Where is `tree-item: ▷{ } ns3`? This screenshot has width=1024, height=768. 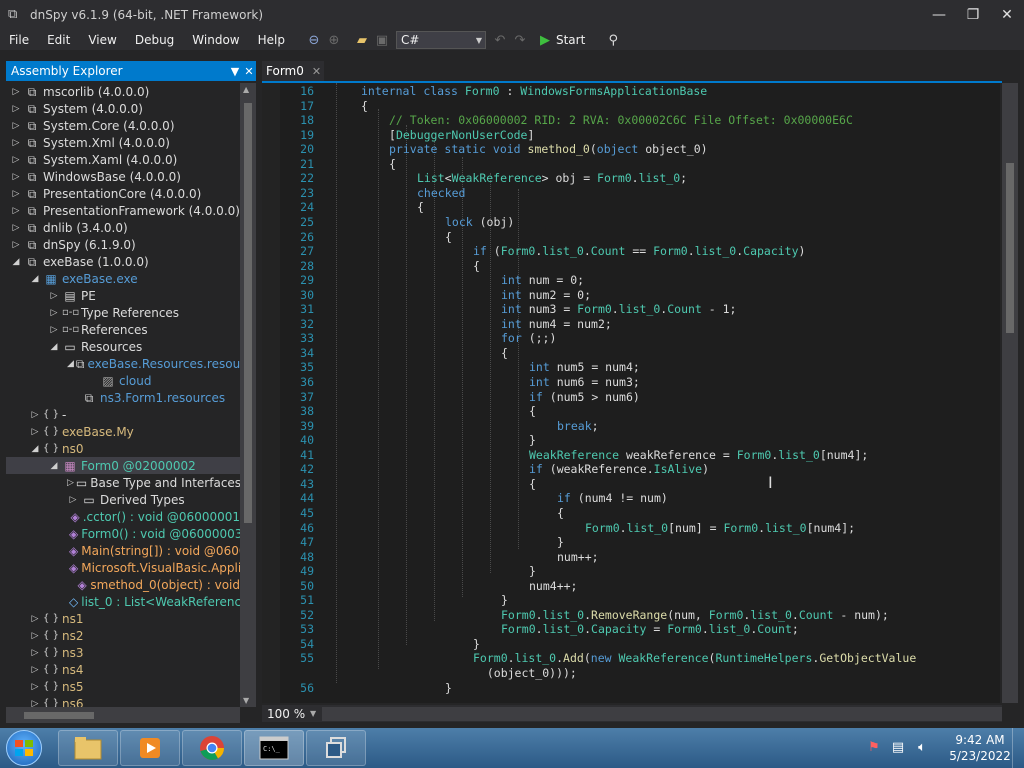
tree-item: ▷{ } ns3 is located at coordinates (123, 652).